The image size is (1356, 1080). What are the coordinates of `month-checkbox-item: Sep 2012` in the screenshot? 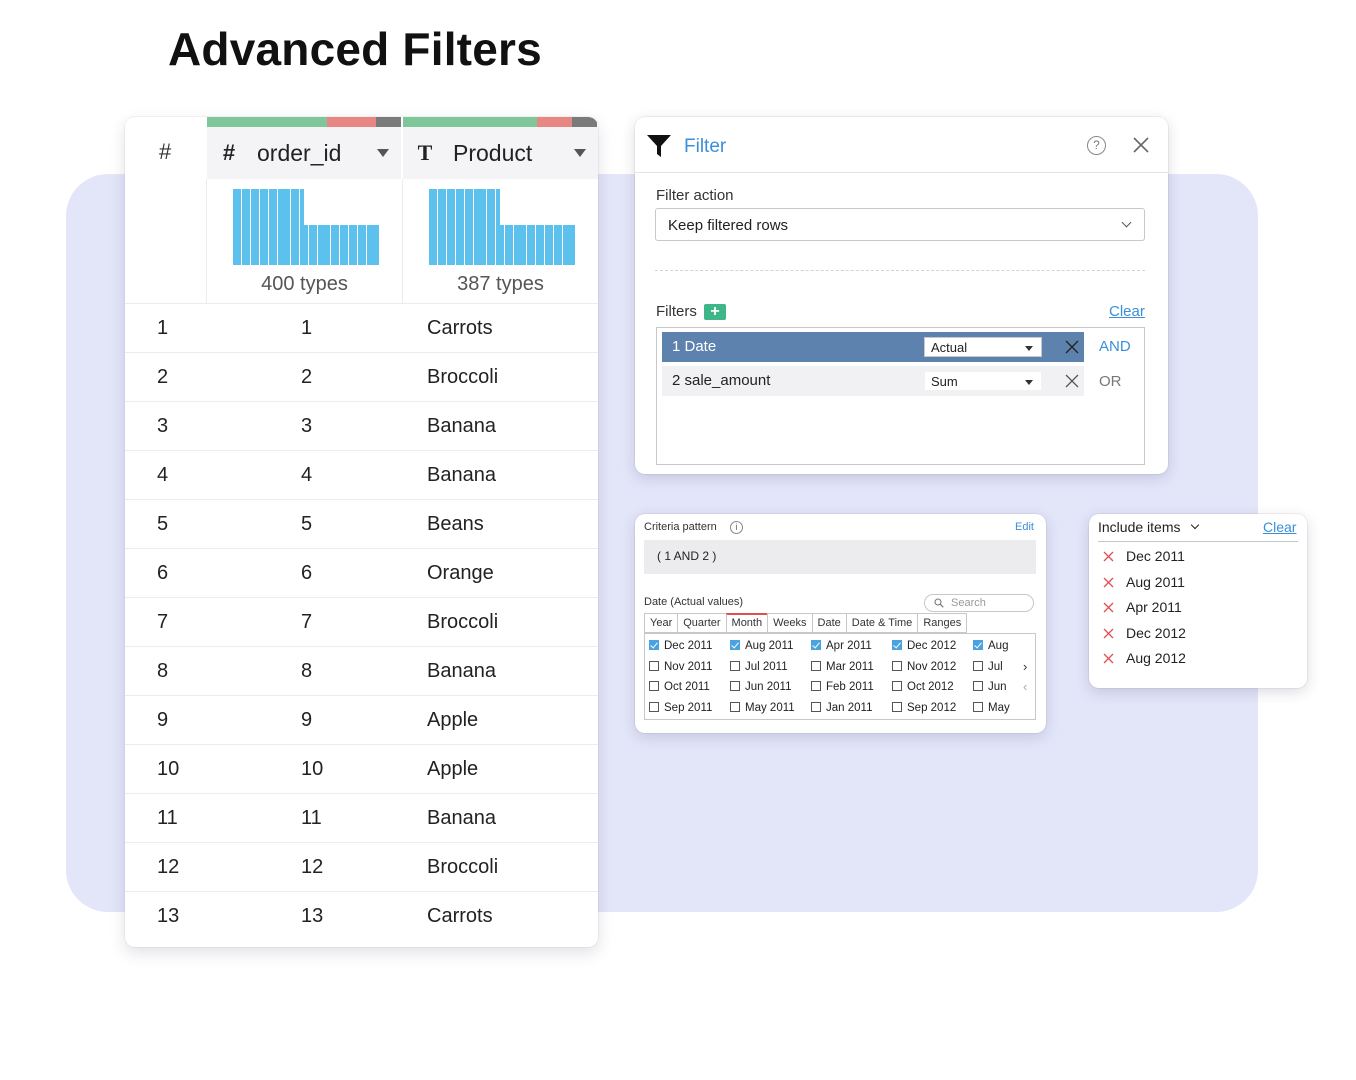 It's located at (924, 708).